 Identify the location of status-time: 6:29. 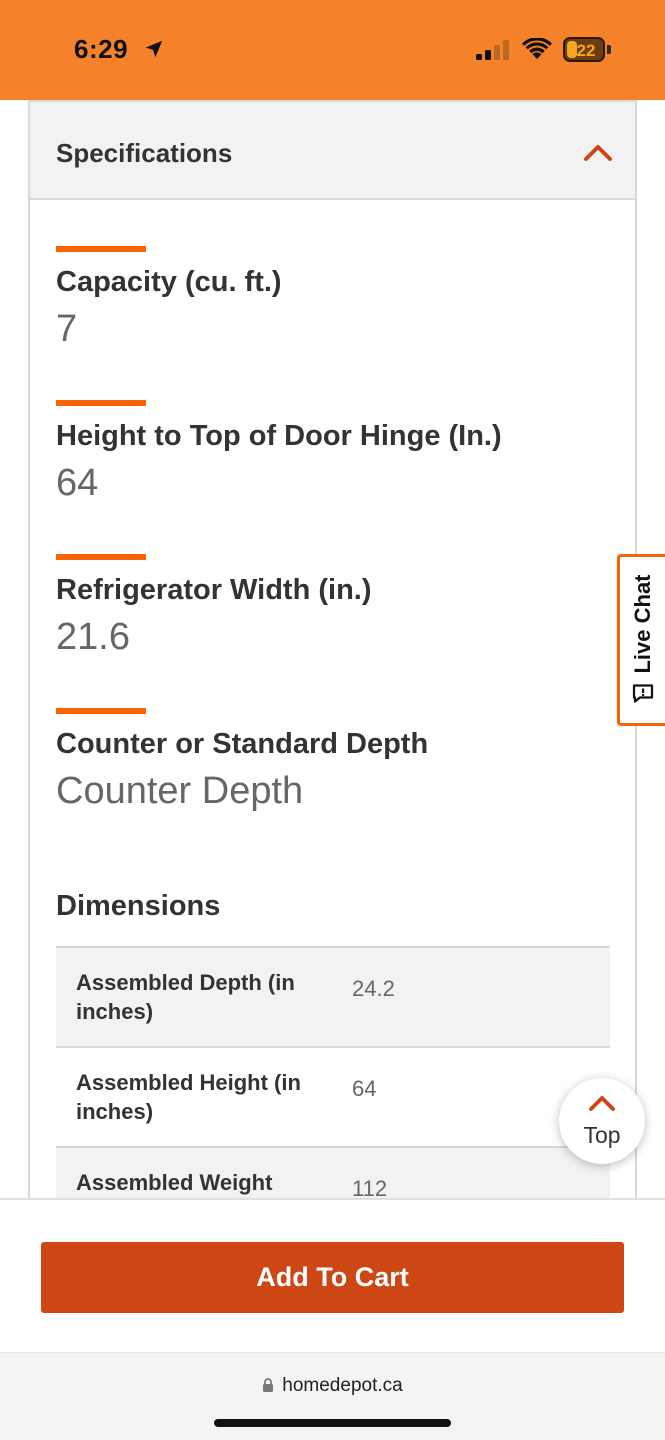
(101, 49).